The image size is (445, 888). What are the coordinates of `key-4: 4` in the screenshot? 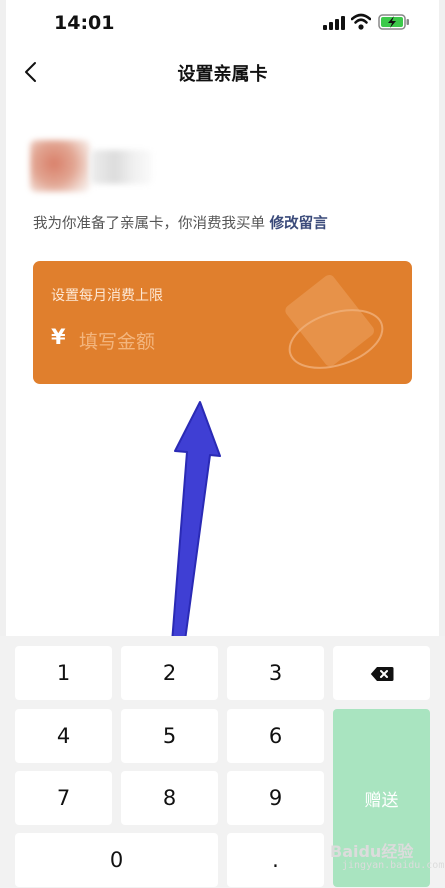 It's located at (63, 736).